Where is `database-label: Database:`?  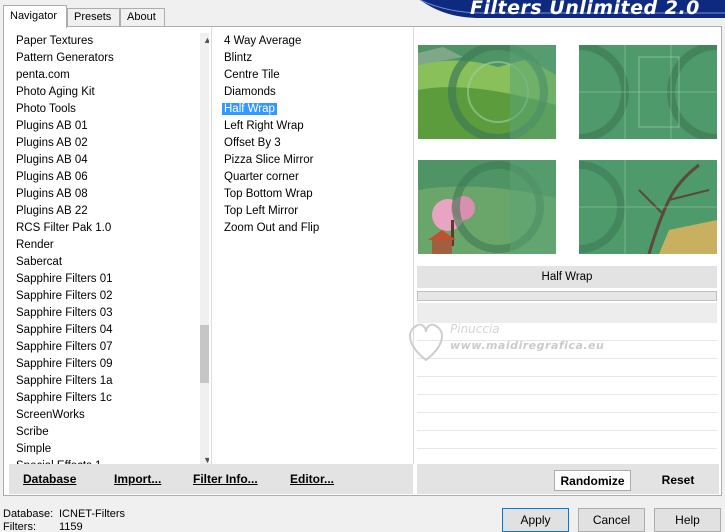 database-label: Database: is located at coordinates (28, 514).